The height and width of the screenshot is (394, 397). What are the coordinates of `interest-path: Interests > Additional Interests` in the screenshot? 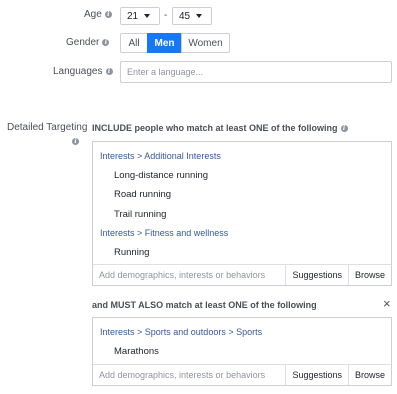 It's located at (160, 156).